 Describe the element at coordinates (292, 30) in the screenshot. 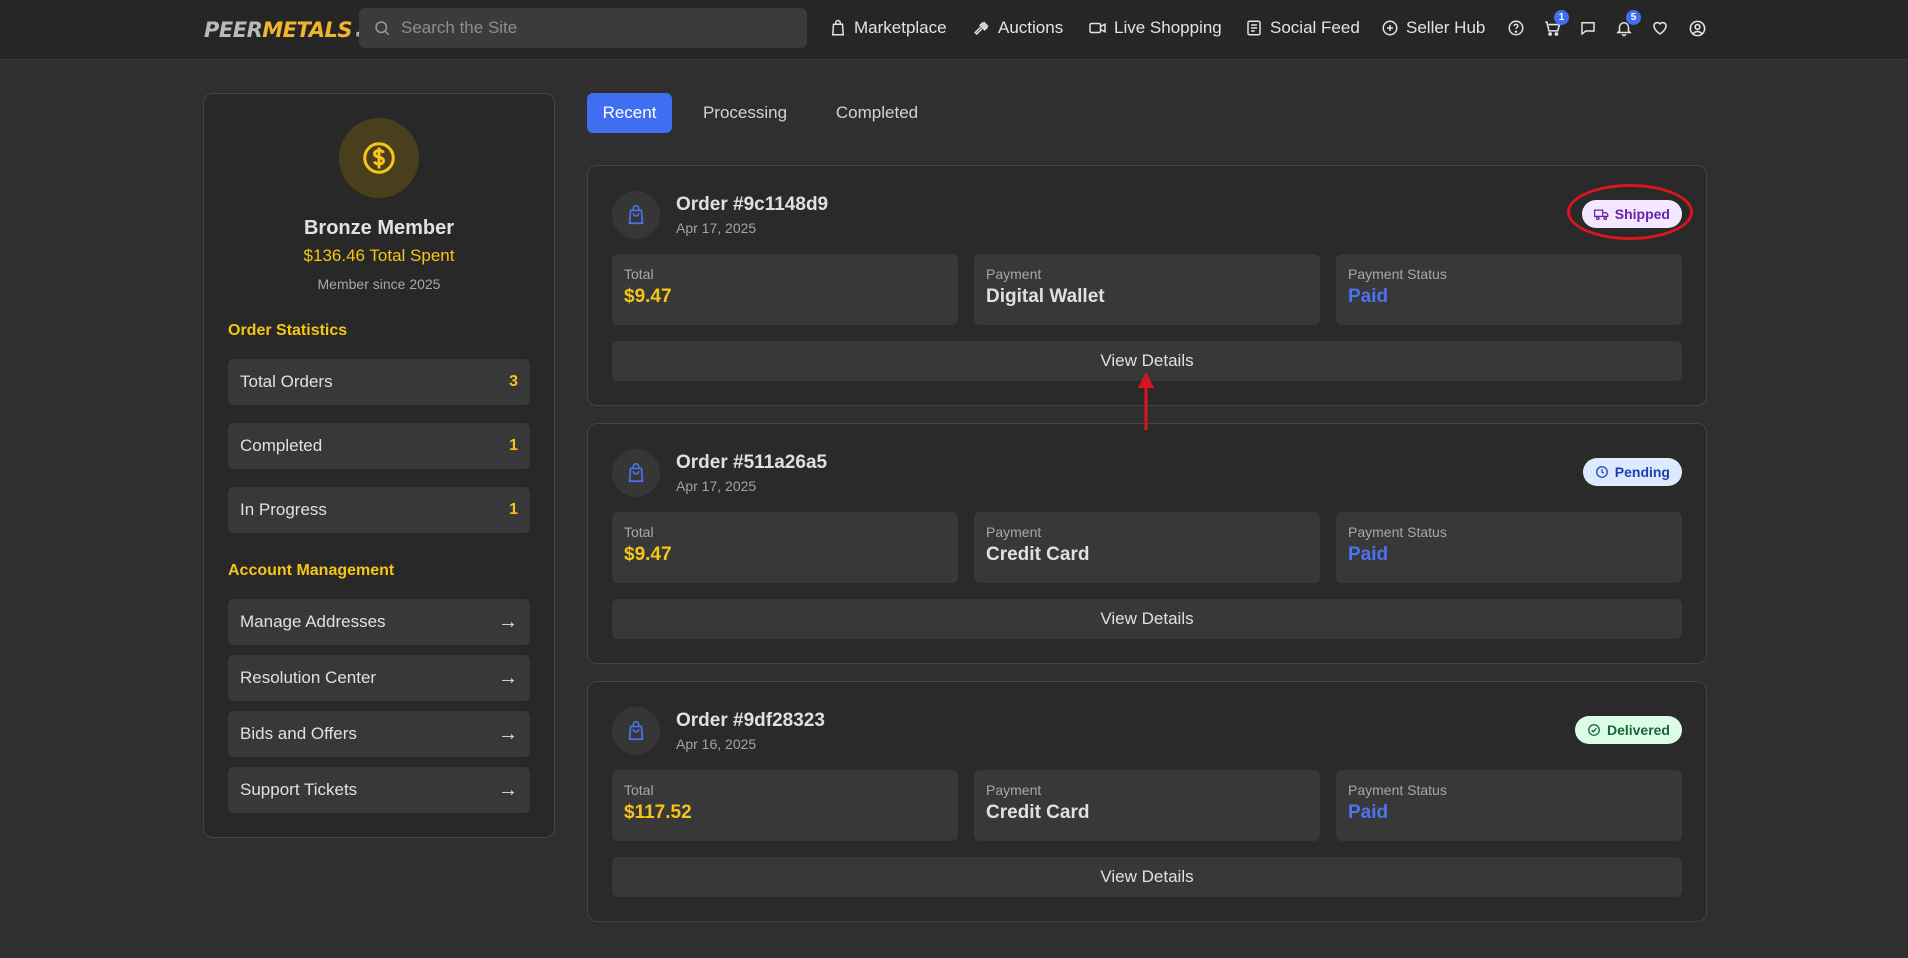

I see `peermetals-logo: PEERMETALS` at that location.